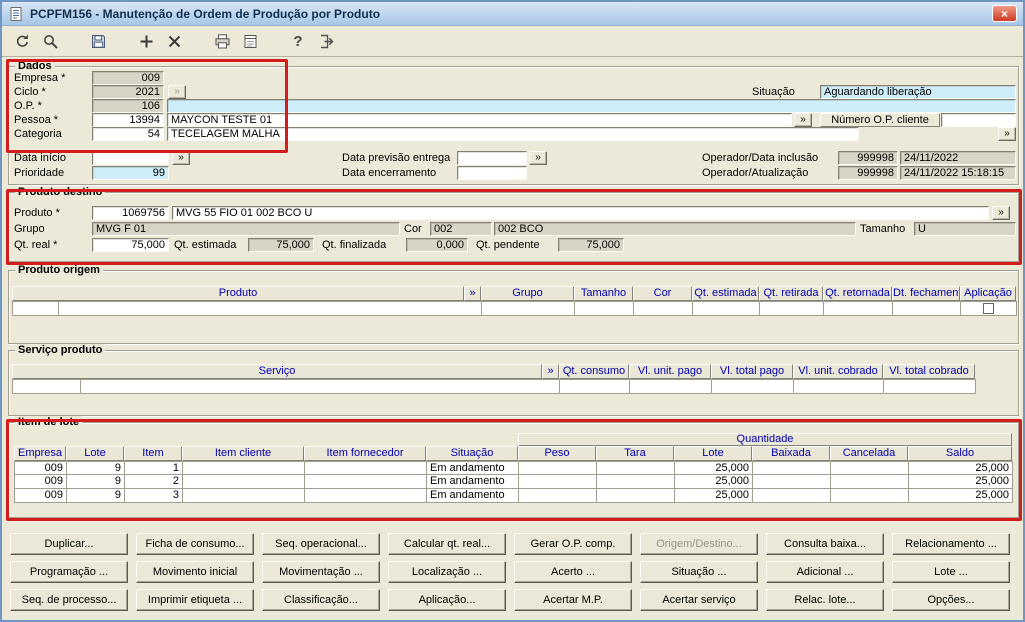 The height and width of the screenshot is (622, 1025). Describe the element at coordinates (243, 453) in the screenshot. I see `column-header-item-cliente: Item cliente` at that location.